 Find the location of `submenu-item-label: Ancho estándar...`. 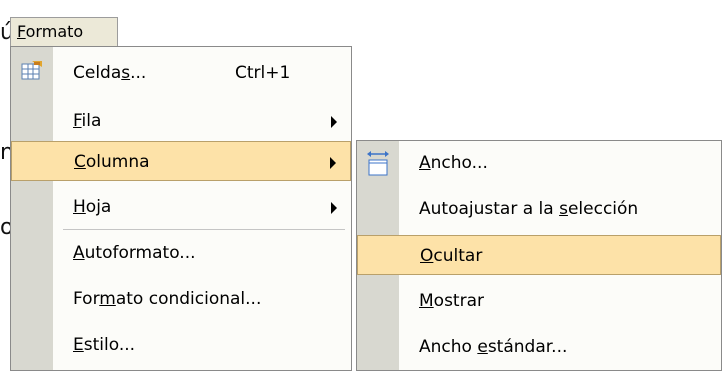

submenu-item-label: Ancho estándar... is located at coordinates (493, 347).